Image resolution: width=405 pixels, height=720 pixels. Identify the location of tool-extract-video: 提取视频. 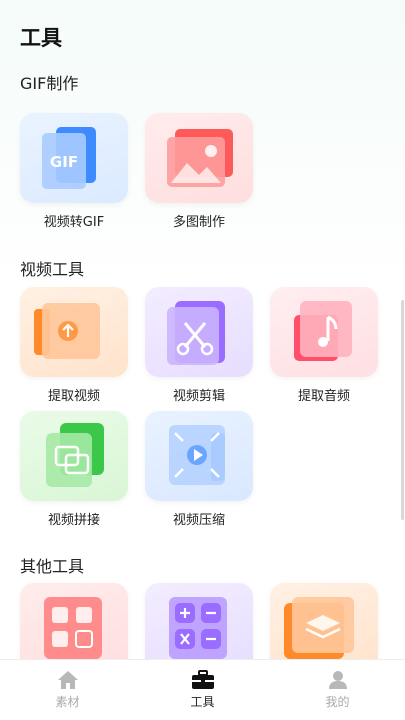
(74, 345).